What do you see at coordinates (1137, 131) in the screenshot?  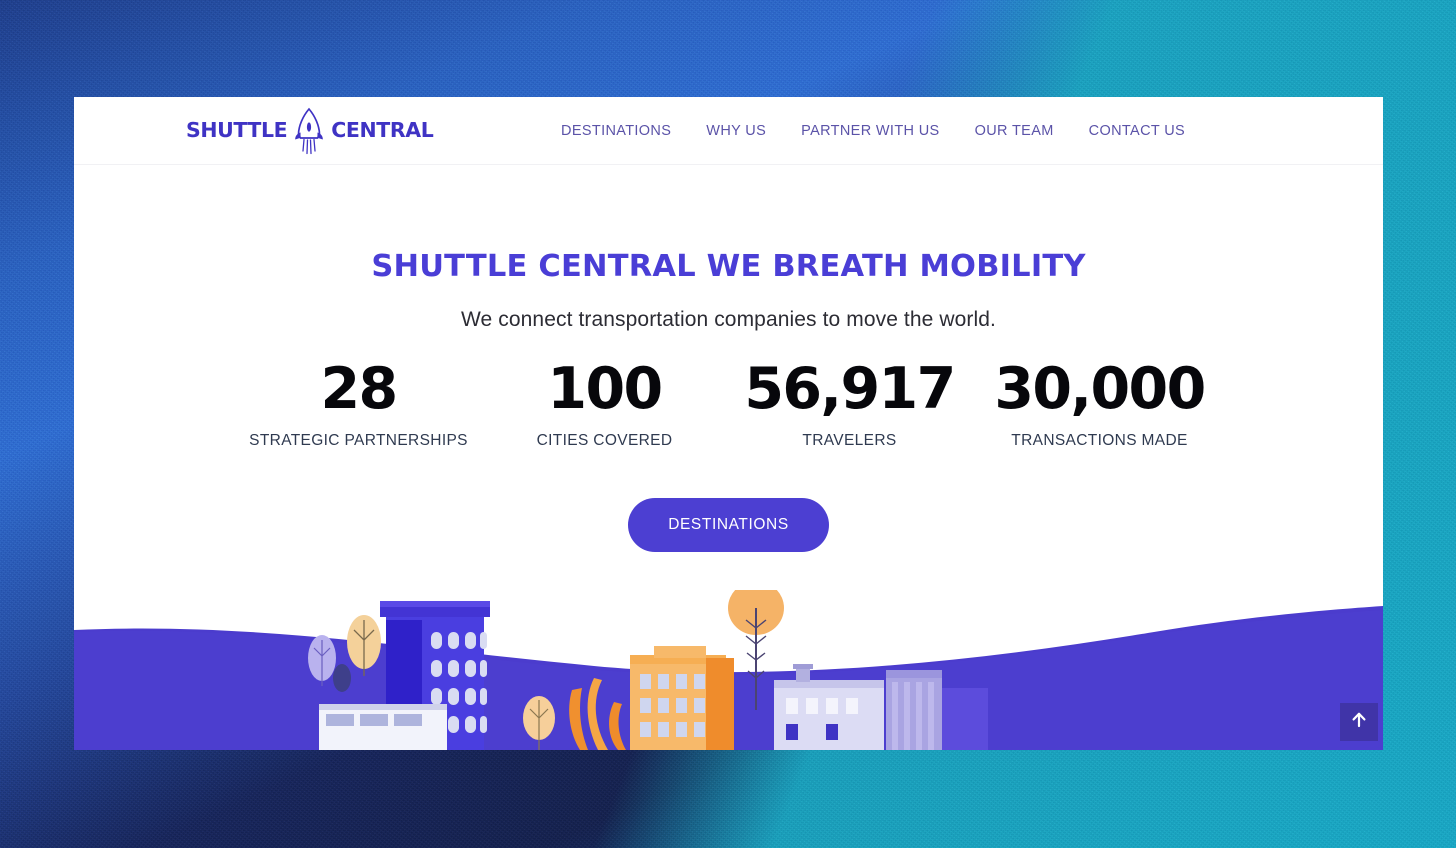 I see `nav-item-contact-us: CONTACT US` at bounding box center [1137, 131].